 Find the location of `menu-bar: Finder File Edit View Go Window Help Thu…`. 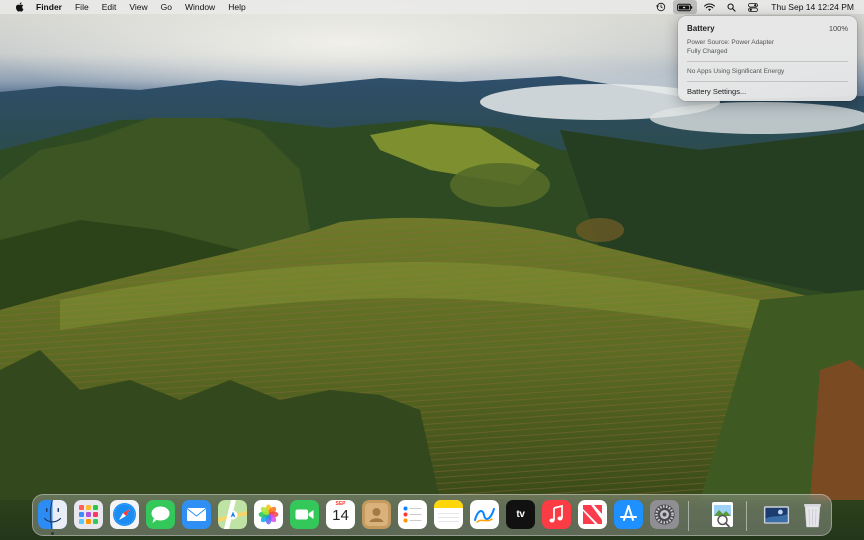

menu-bar: Finder File Edit View Go Window Help Thu… is located at coordinates (432, 7).